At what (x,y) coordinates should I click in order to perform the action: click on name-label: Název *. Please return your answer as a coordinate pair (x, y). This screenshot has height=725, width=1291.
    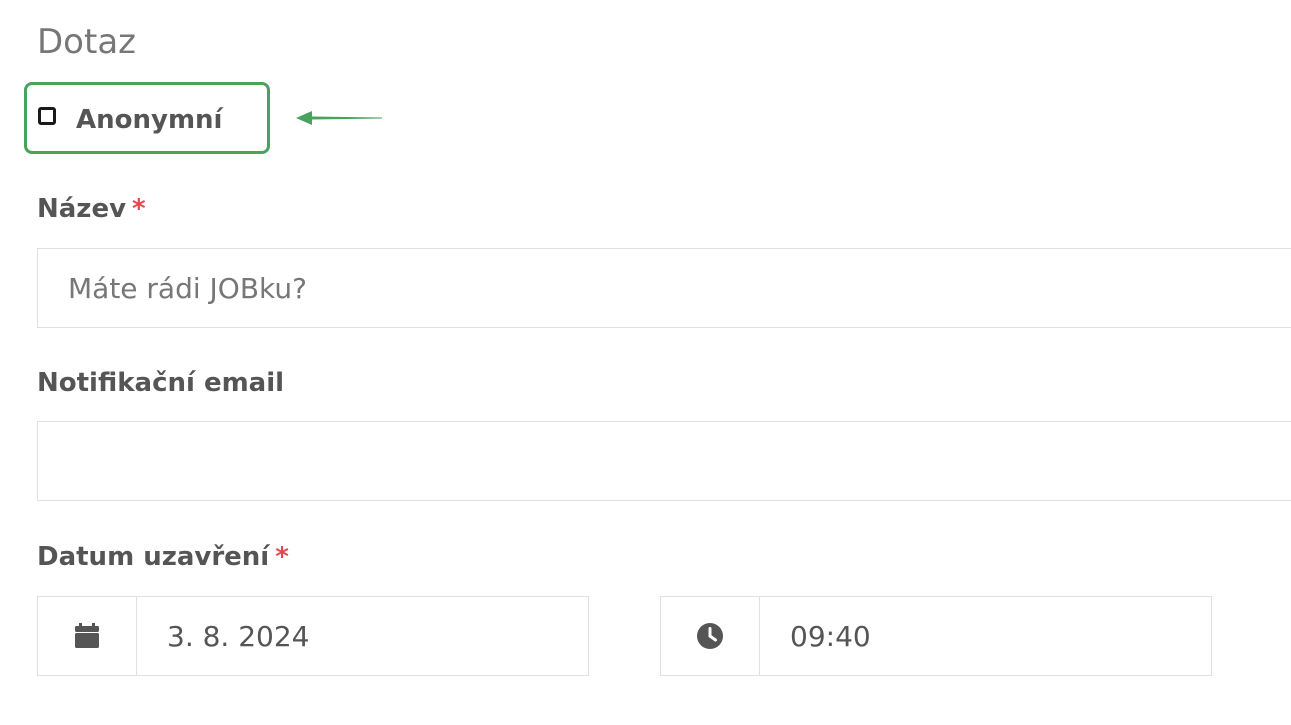
    Looking at the image, I should click on (91, 209).